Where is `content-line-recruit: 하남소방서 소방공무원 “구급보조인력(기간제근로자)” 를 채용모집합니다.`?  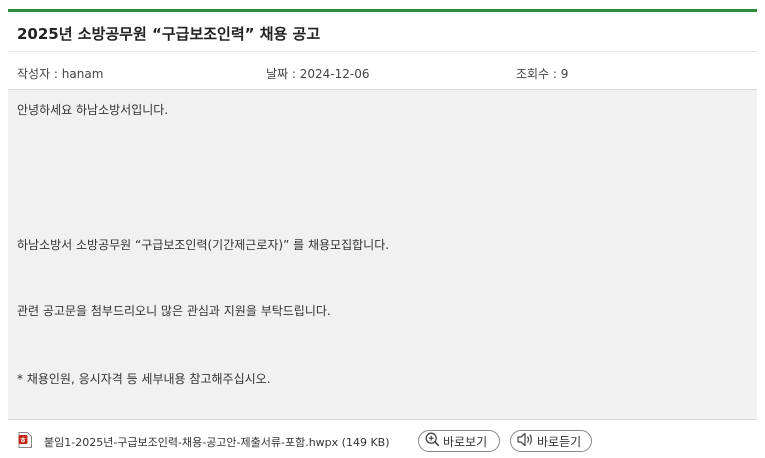 content-line-recruit: 하남소방서 소방공무원 “구급보조인력(기간제근로자)” 를 채용모집합니다. is located at coordinates (203, 245).